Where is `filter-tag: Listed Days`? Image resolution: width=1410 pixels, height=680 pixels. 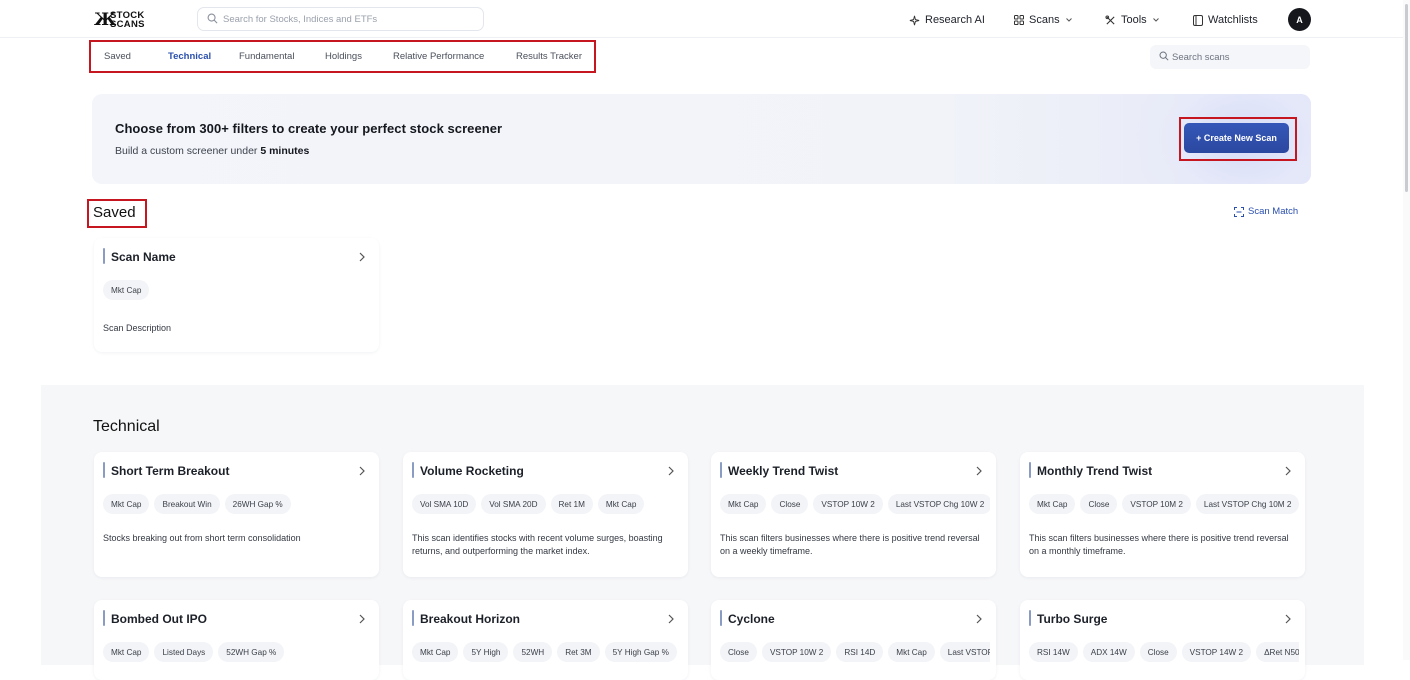
filter-tag: Listed Days is located at coordinates (184, 652).